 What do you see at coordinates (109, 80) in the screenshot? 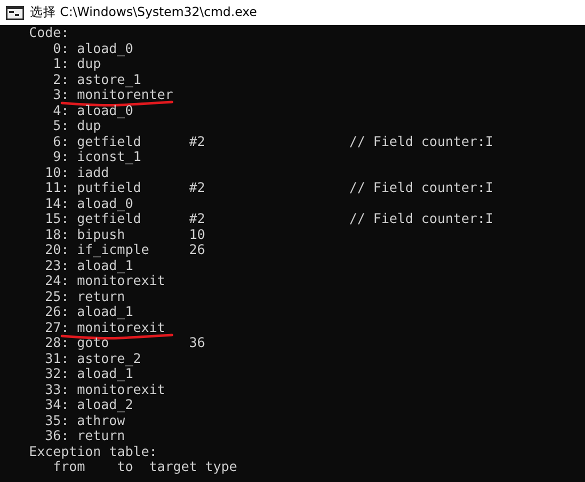
I see `opcode: astore_1` at bounding box center [109, 80].